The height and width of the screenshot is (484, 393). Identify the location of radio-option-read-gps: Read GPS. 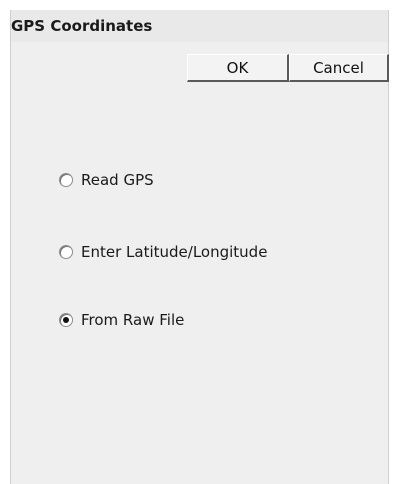
(106, 180).